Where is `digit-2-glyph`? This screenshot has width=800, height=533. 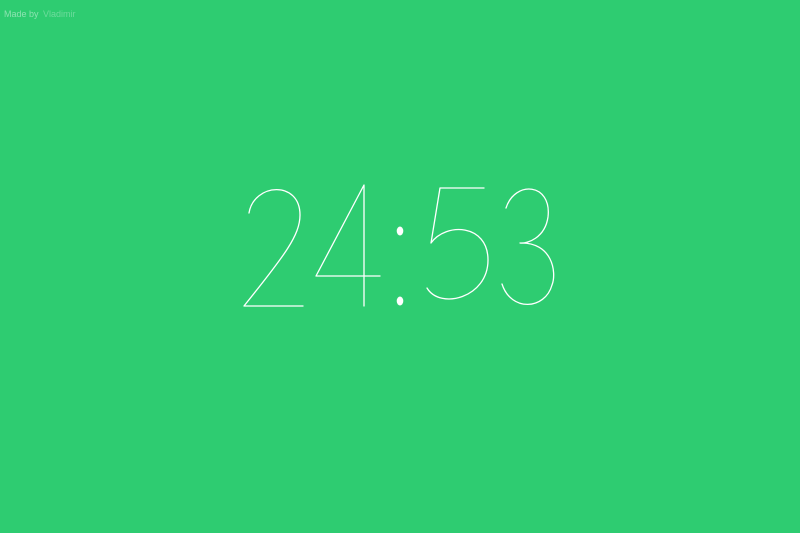
digit-2-glyph is located at coordinates (273, 248).